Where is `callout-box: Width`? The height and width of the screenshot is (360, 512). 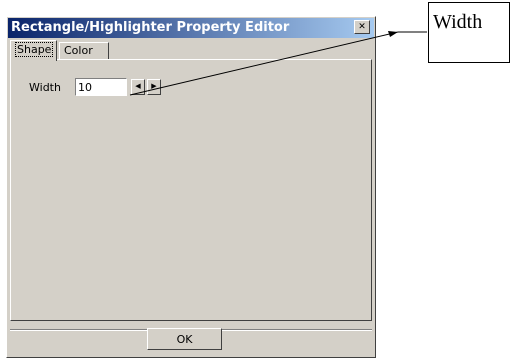 callout-box: Width is located at coordinates (469, 32).